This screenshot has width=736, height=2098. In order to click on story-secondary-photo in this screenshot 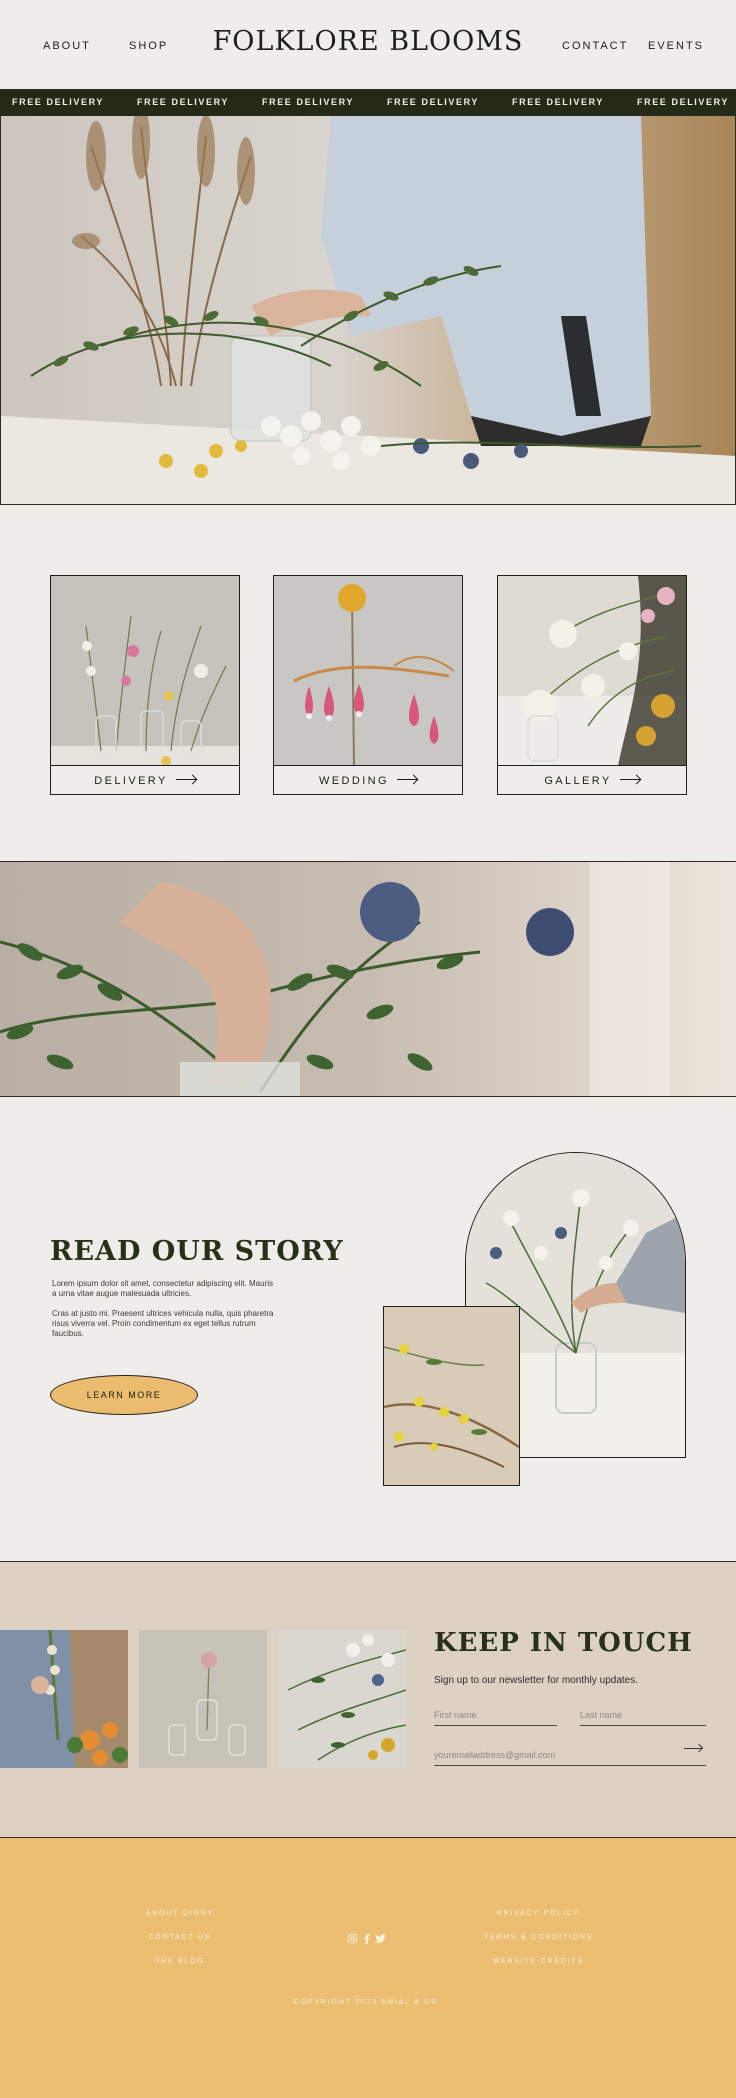, I will do `click(451, 1396)`.